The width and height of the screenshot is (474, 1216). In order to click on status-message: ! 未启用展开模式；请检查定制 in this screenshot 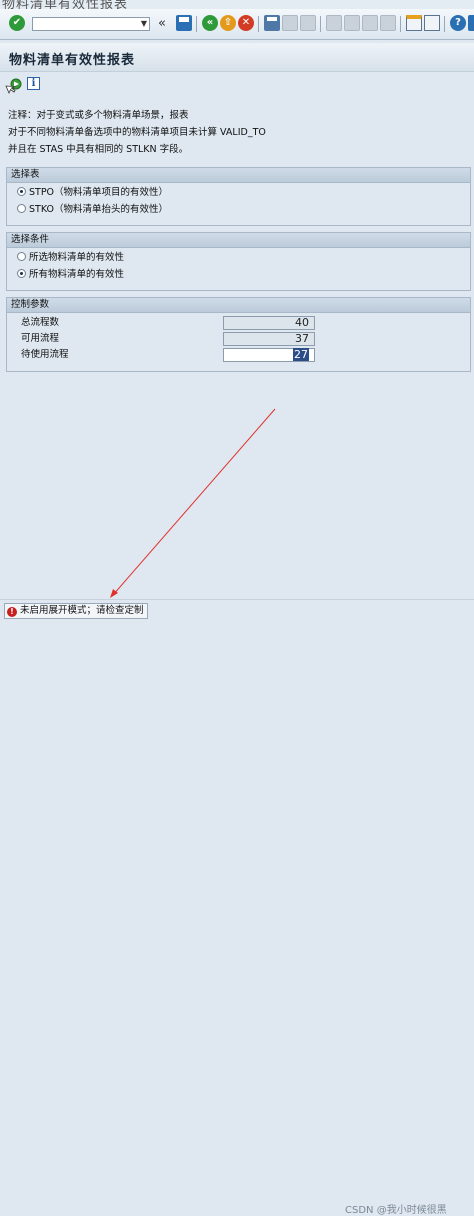, I will do `click(76, 611)`.